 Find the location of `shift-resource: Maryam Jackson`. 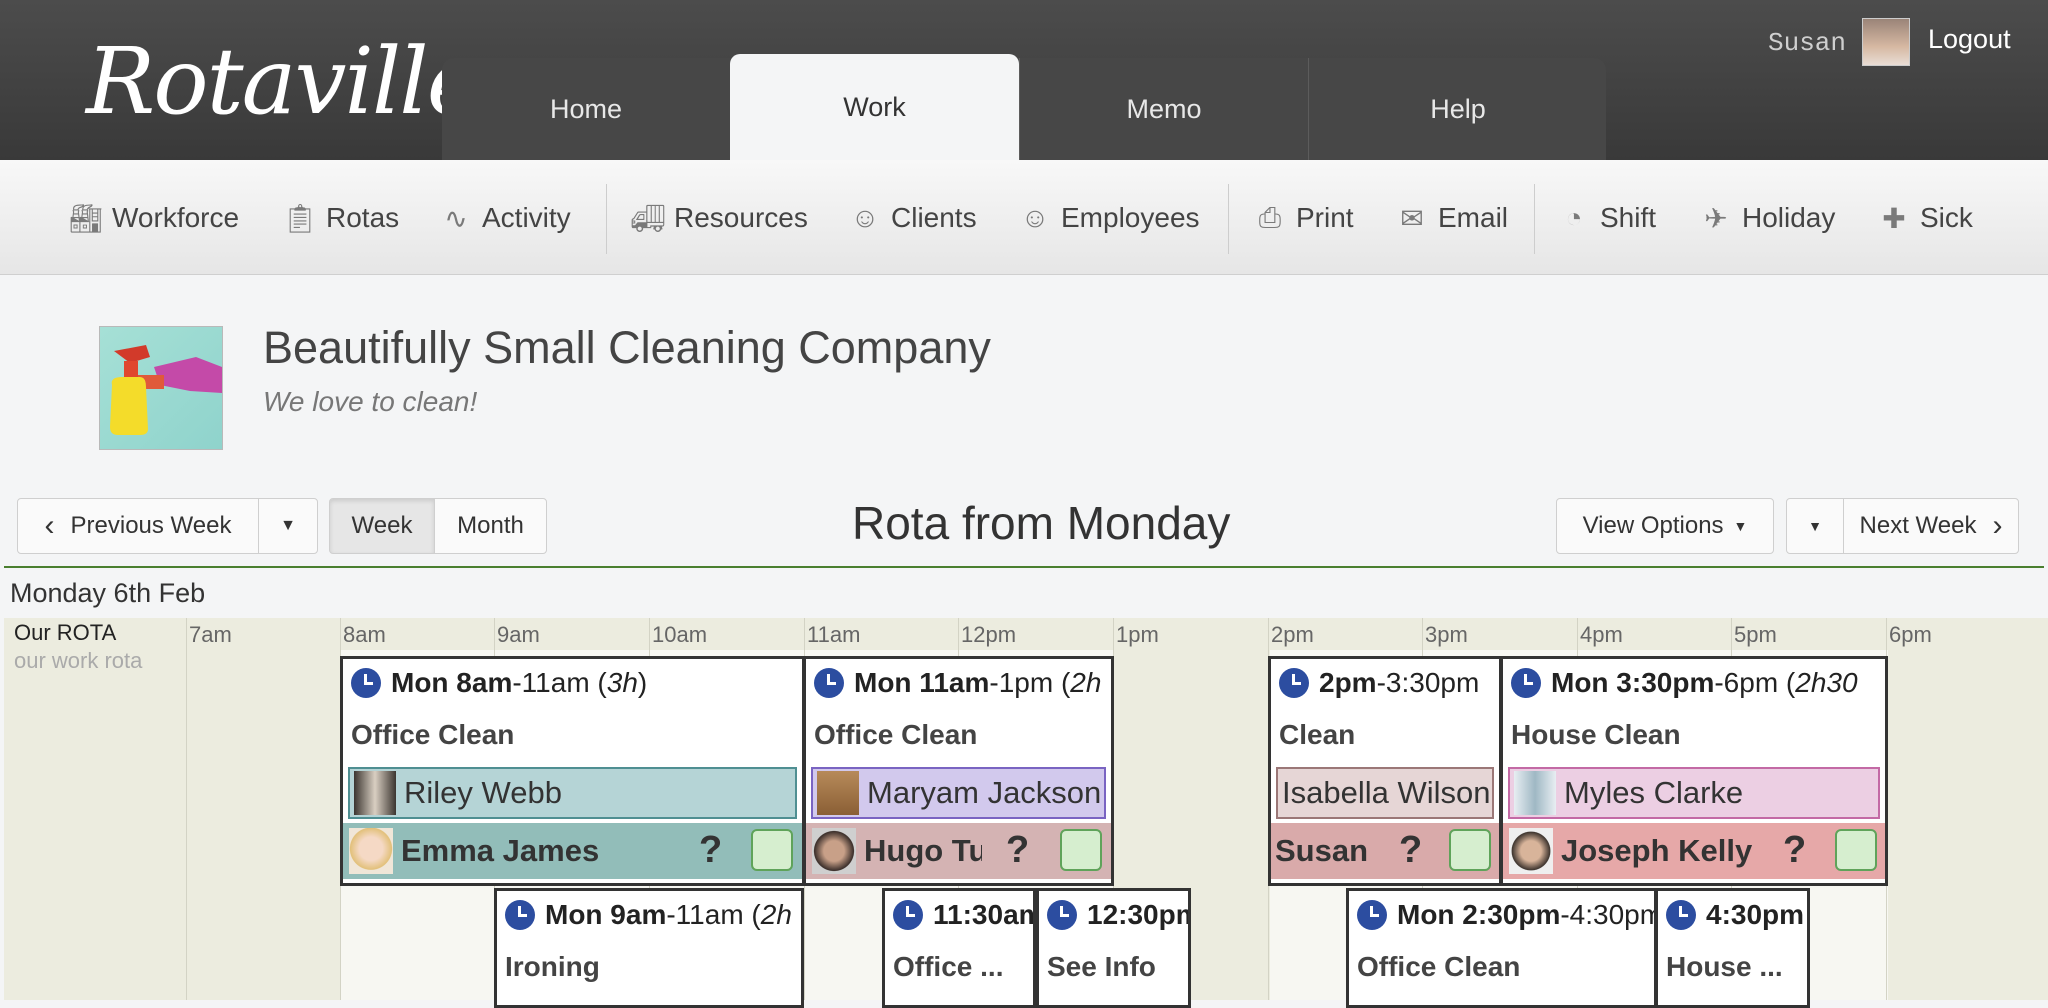

shift-resource: Maryam Jackson is located at coordinates (958, 793).